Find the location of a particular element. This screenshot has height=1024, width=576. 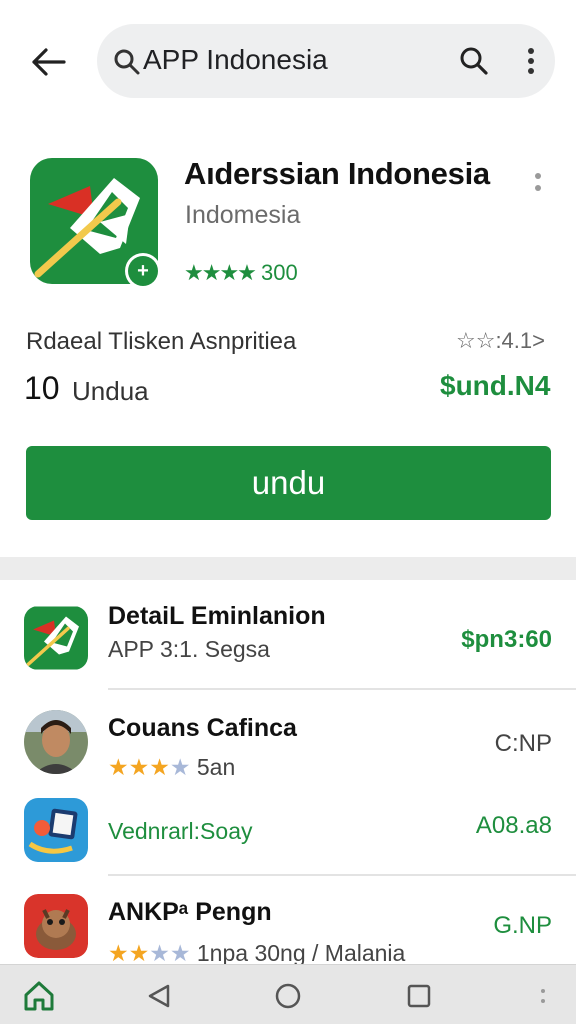

system-nav-bar is located at coordinates (288, 994).